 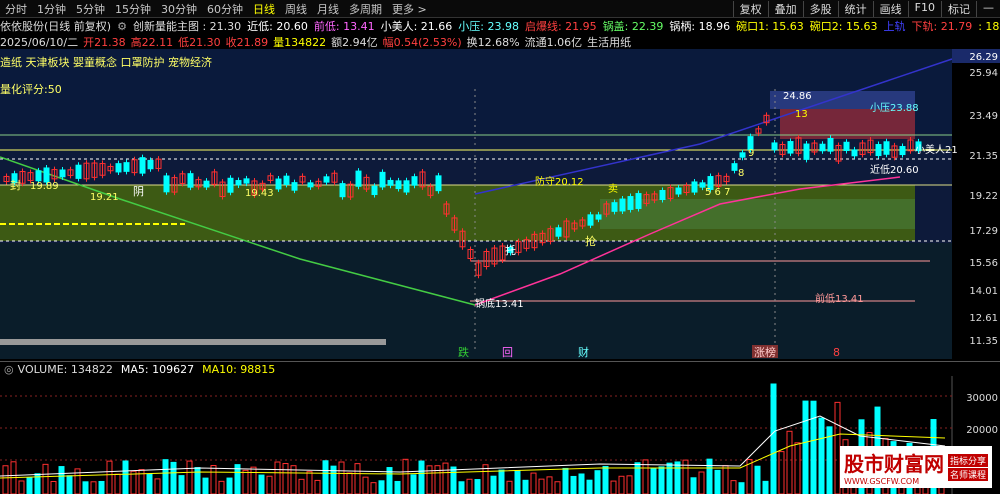 I want to click on menu-item-60min: 60分钟, so click(x=225, y=9).